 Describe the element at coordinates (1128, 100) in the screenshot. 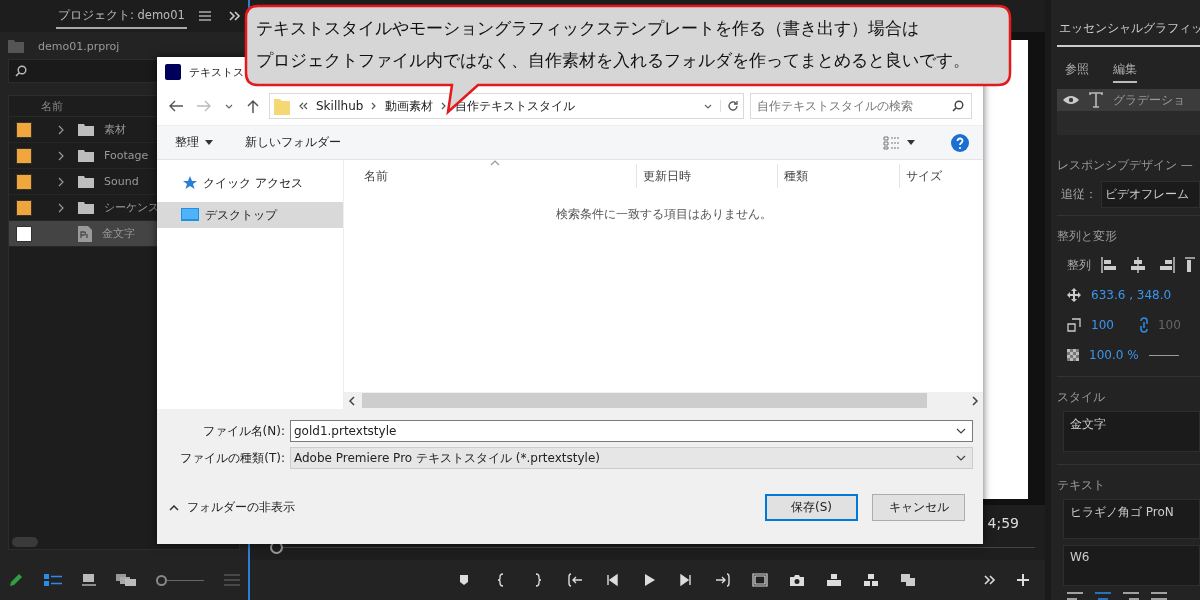

I see `layer-row: グラデーショ` at that location.